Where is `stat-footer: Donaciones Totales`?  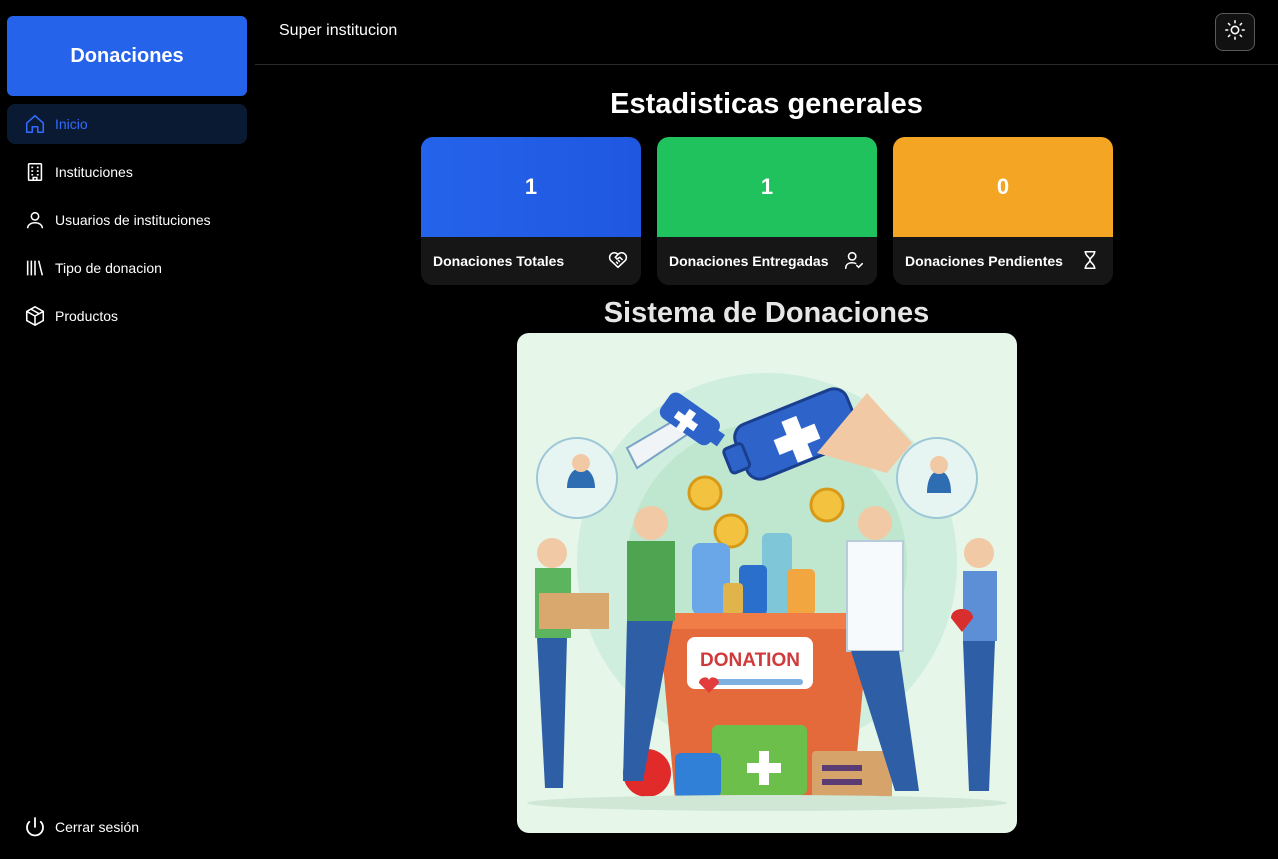 stat-footer: Donaciones Totales is located at coordinates (531, 261).